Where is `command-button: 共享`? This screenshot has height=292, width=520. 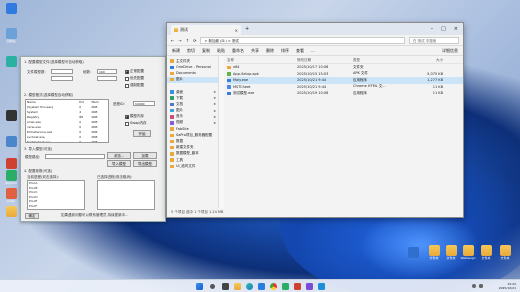
command-button: 共享 is located at coordinates (255, 51).